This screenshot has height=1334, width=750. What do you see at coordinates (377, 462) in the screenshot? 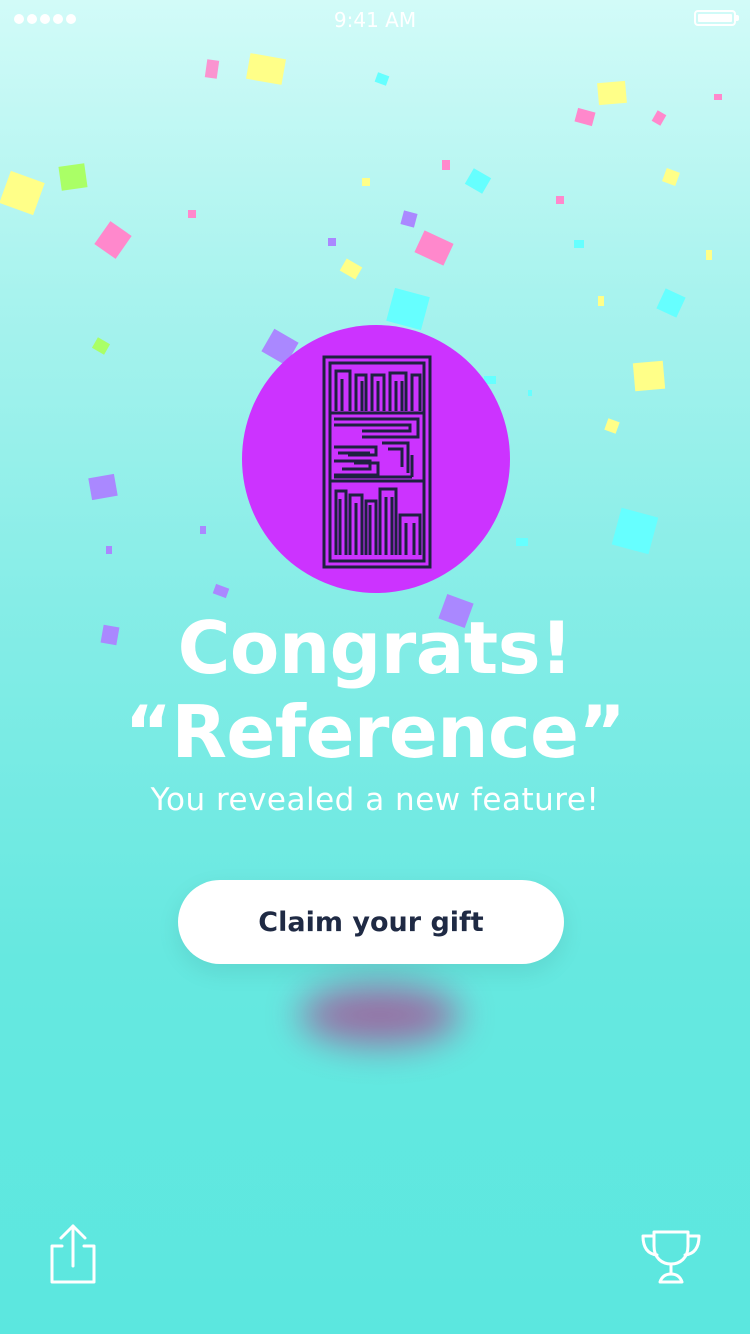
I see `bookshelf-maze-icon` at bounding box center [377, 462].